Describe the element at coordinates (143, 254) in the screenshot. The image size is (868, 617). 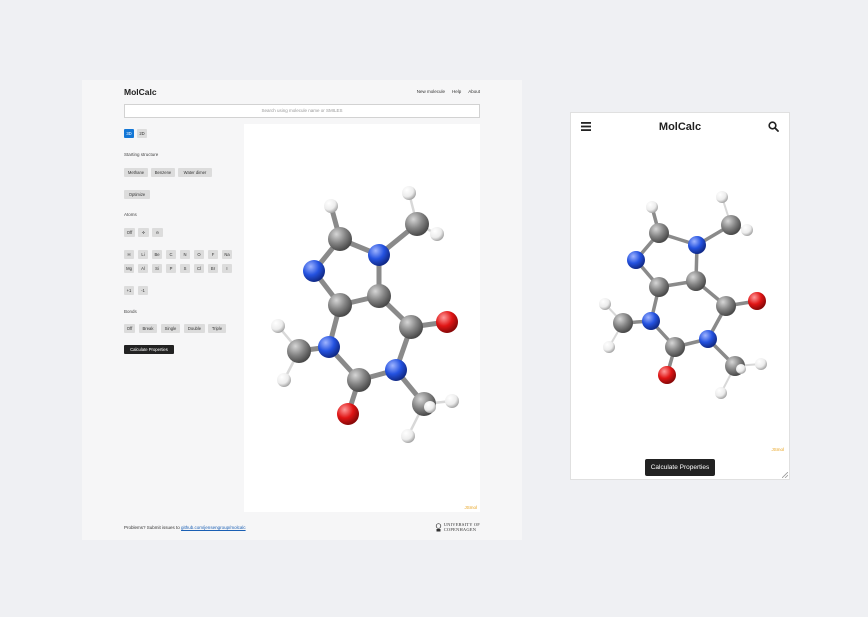
I see `element-button: Li` at that location.